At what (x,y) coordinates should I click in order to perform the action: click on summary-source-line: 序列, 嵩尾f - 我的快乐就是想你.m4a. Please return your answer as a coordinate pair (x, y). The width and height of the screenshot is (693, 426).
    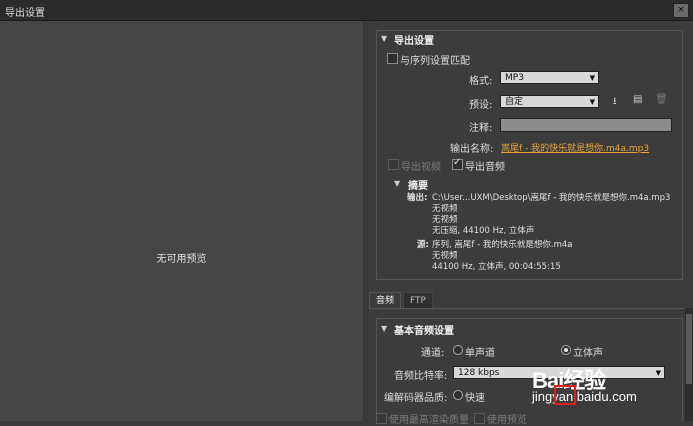
    Looking at the image, I should click on (502, 245).